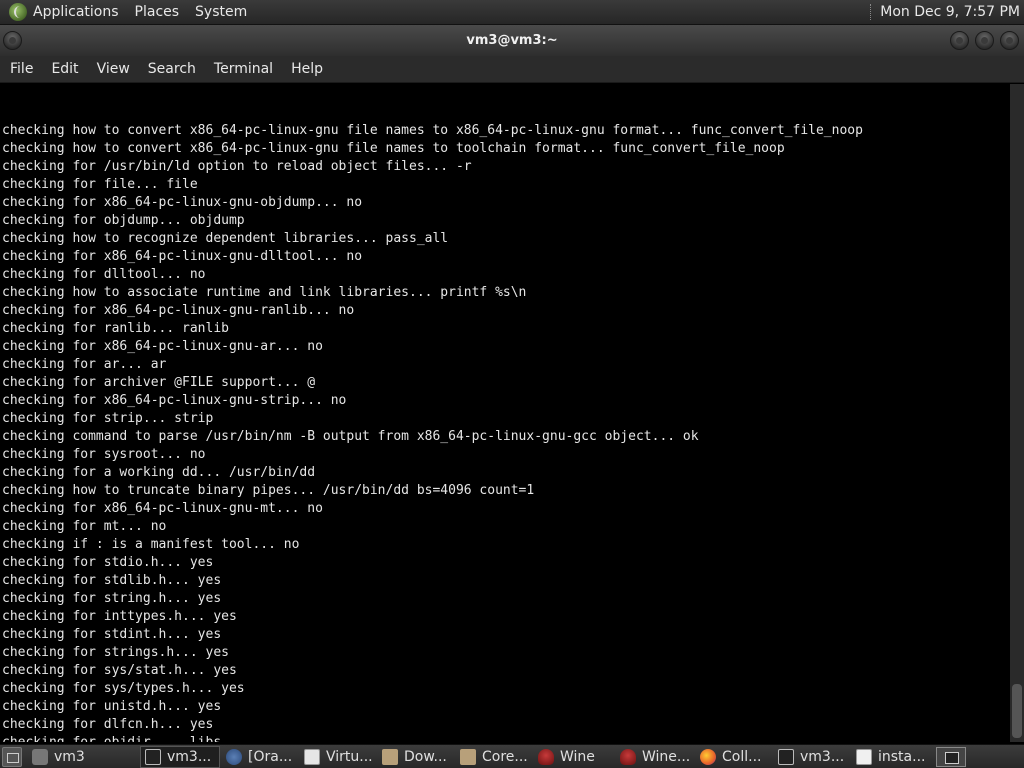  Describe the element at coordinates (21, 69) in the screenshot. I see `file-menu: File` at that location.